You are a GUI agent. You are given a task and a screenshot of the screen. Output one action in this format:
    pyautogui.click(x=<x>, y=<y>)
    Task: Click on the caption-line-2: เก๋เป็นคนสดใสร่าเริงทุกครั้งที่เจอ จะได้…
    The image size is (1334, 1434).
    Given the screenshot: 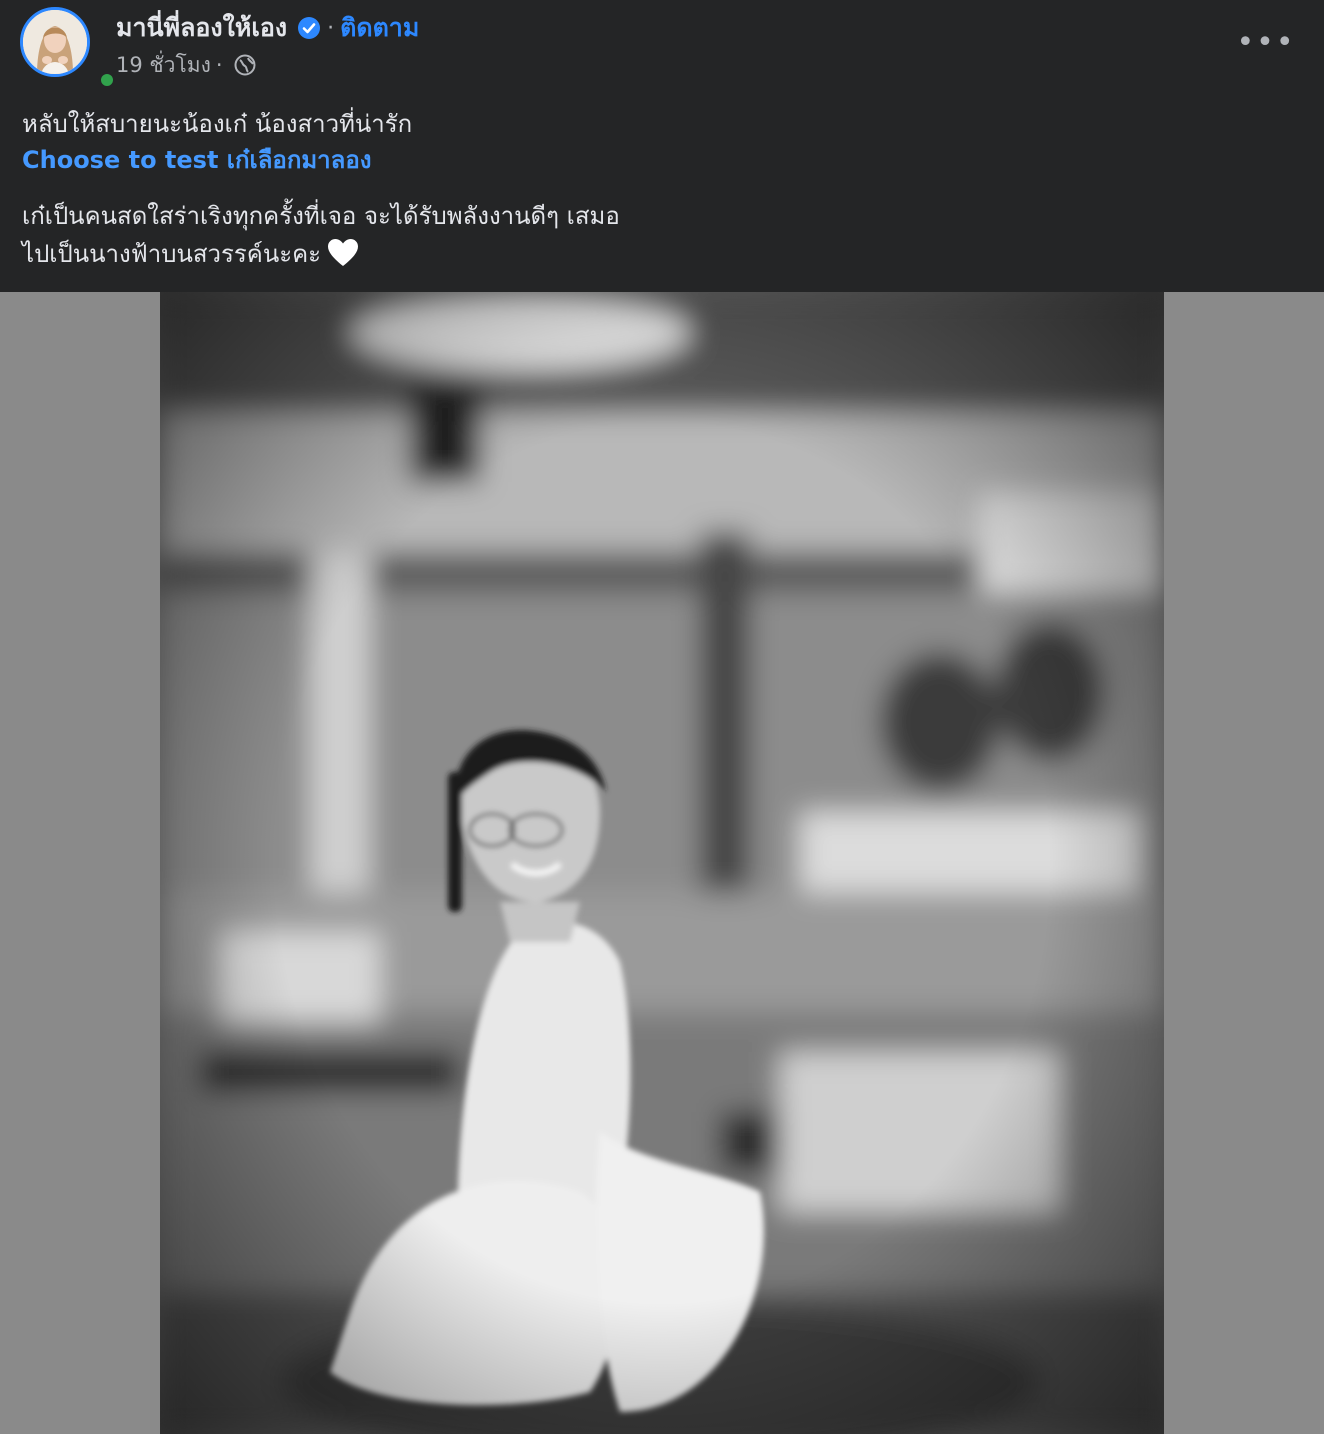 What is the action you would take?
    pyautogui.click(x=321, y=216)
    